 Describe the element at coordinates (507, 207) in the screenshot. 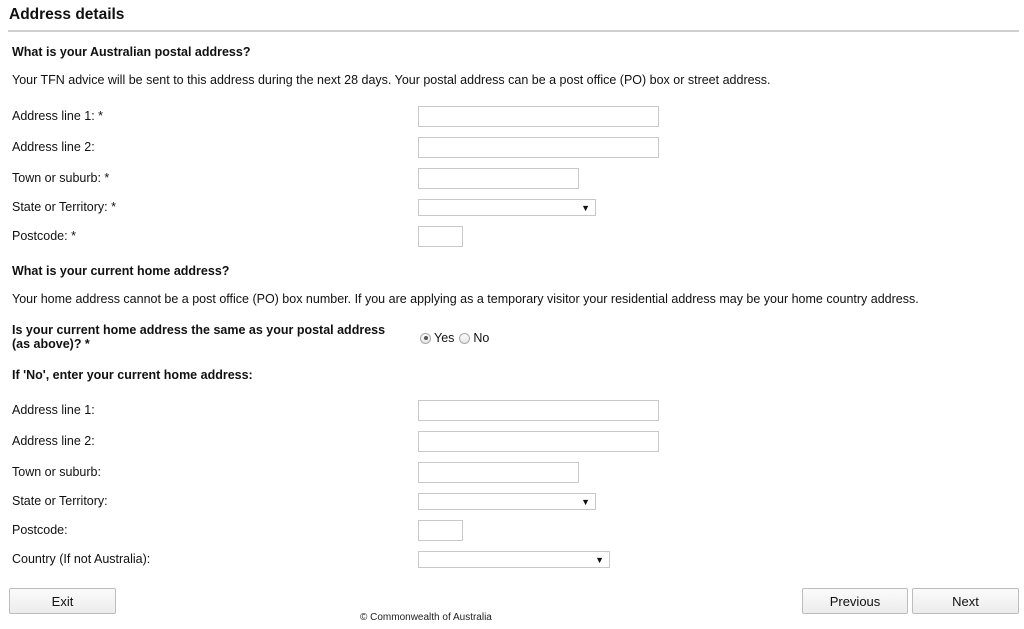

I see `postal-state-select: ▼` at that location.